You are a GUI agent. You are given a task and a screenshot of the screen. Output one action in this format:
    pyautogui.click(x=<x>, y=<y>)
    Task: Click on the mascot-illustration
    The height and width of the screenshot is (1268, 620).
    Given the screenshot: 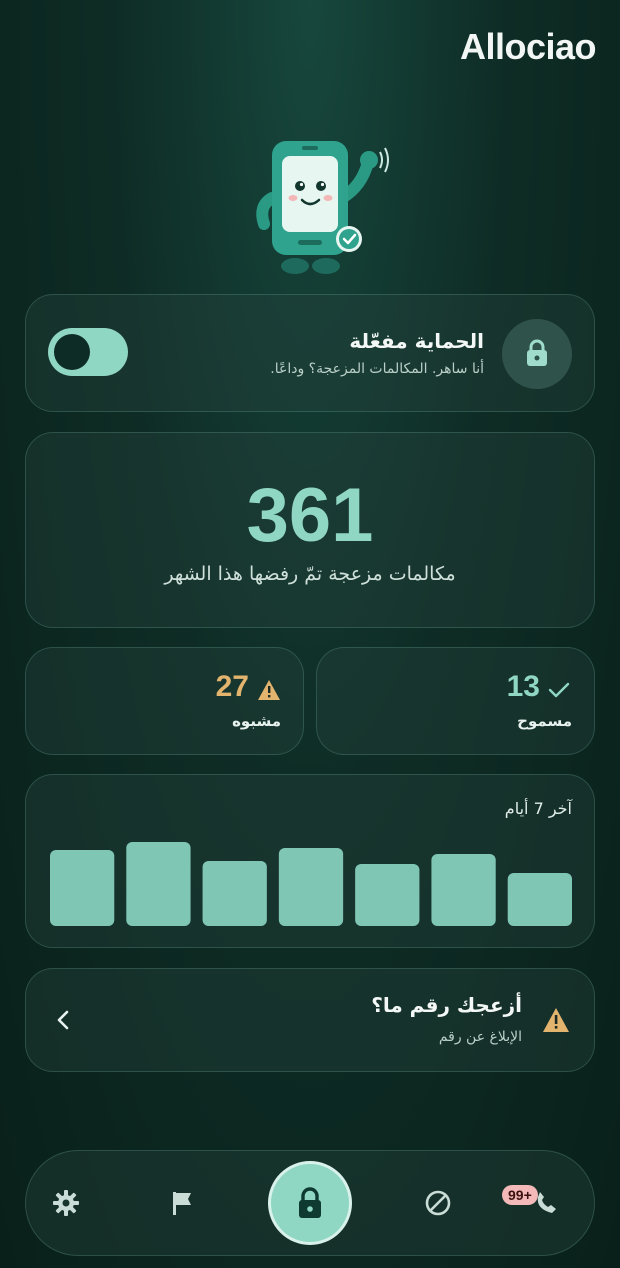 What is the action you would take?
    pyautogui.click(x=322, y=207)
    